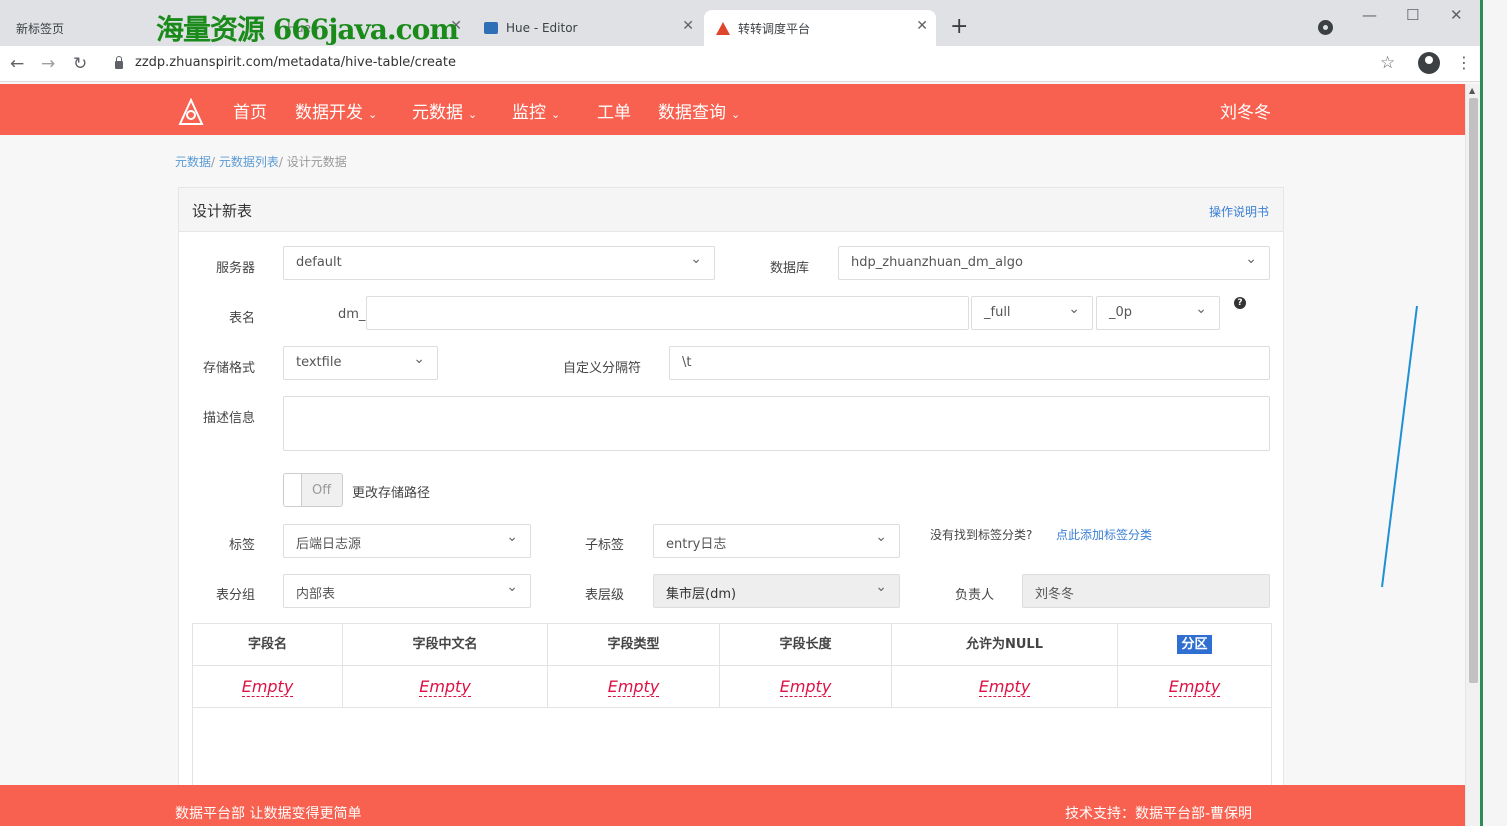 The image size is (1507, 826). What do you see at coordinates (1399, 446) in the screenshot?
I see `annotation-pen-stroke` at bounding box center [1399, 446].